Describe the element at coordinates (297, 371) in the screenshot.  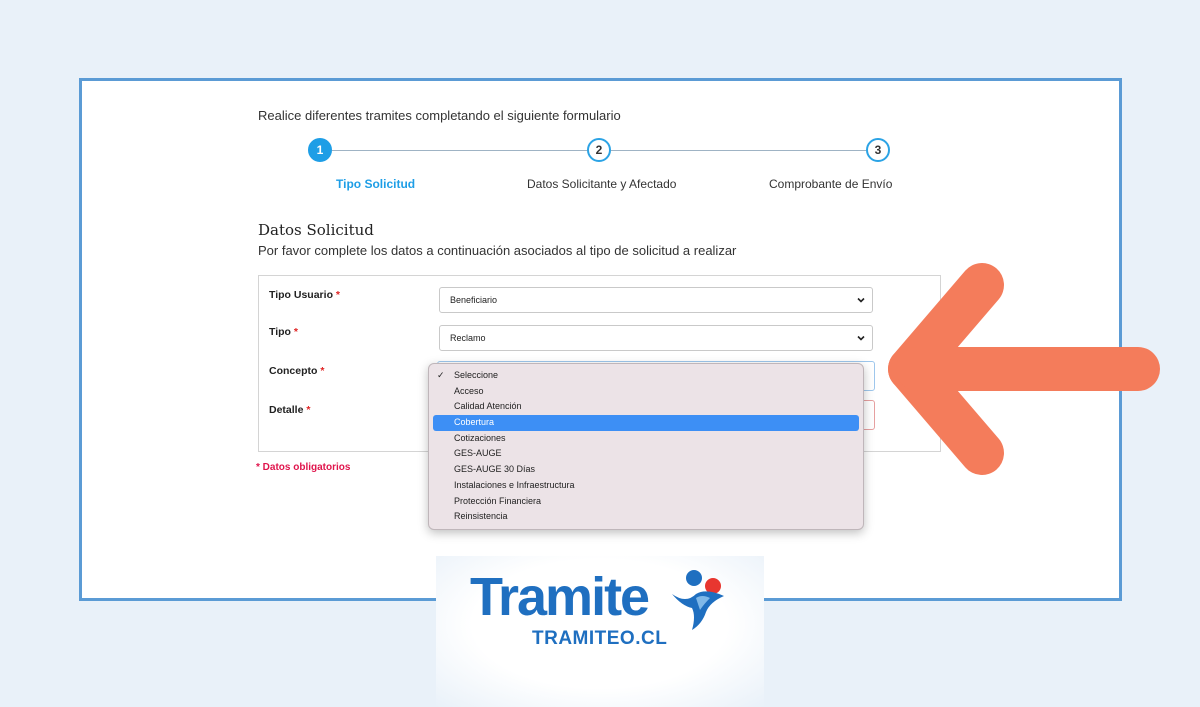
I see `concepto-label: Concepto *` at that location.